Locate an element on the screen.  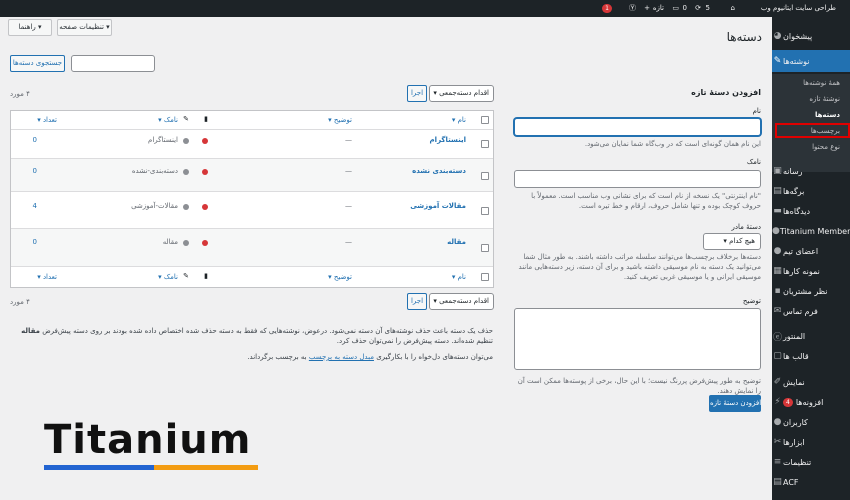
bulk-apply-button: اجرا is located at coordinates (417, 93).